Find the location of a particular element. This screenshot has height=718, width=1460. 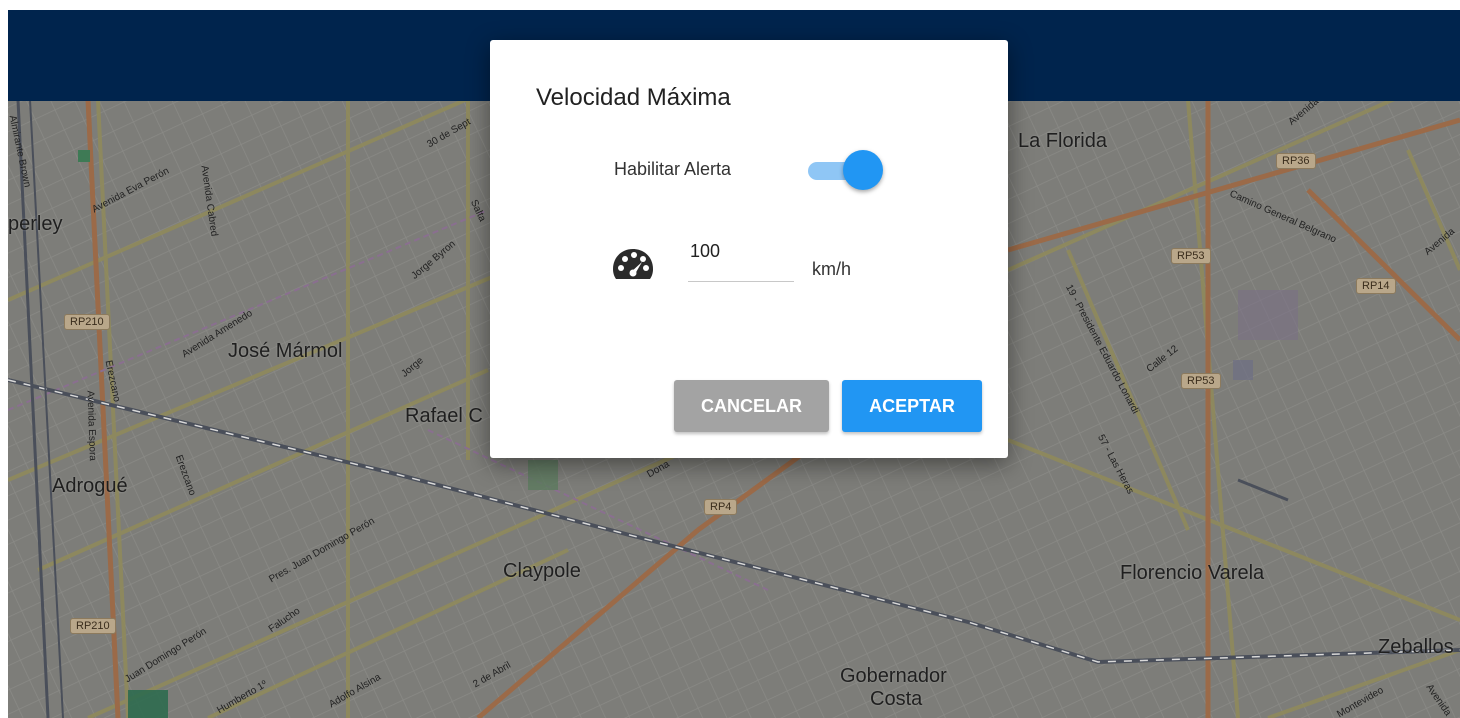

cancel-button: CANCELAR is located at coordinates (751, 406).